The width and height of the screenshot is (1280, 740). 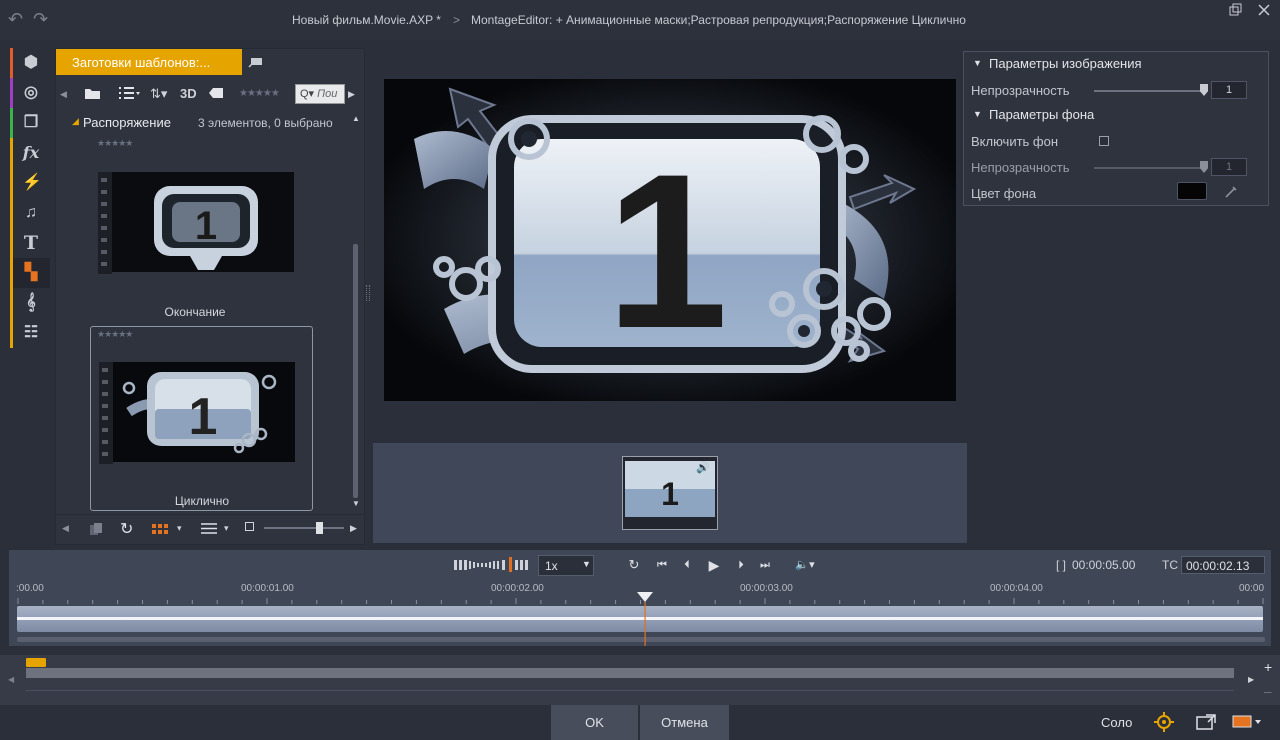 What do you see at coordinates (201, 123) in the screenshot?
I see `folder-header: ◢ Распоряжение 3 элементов, 0 выбрано` at bounding box center [201, 123].